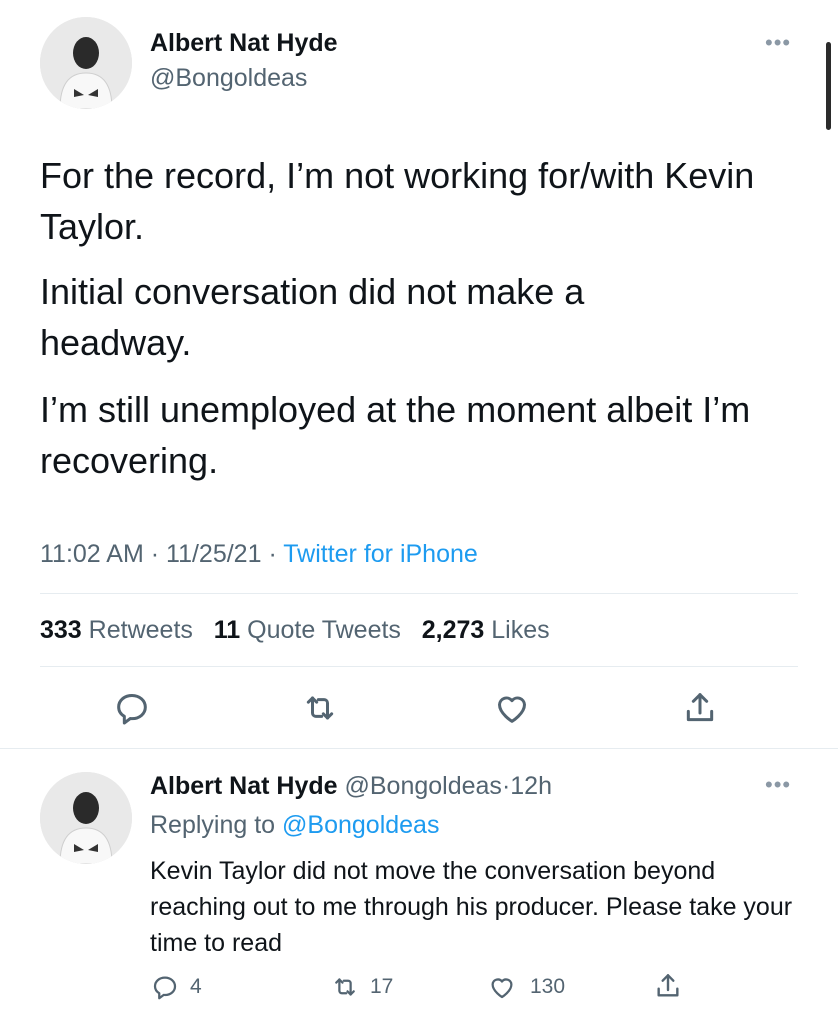 Image resolution: width=838 pixels, height=1024 pixels. I want to click on replying-to-handle: @Bongoldeas, so click(360, 825).